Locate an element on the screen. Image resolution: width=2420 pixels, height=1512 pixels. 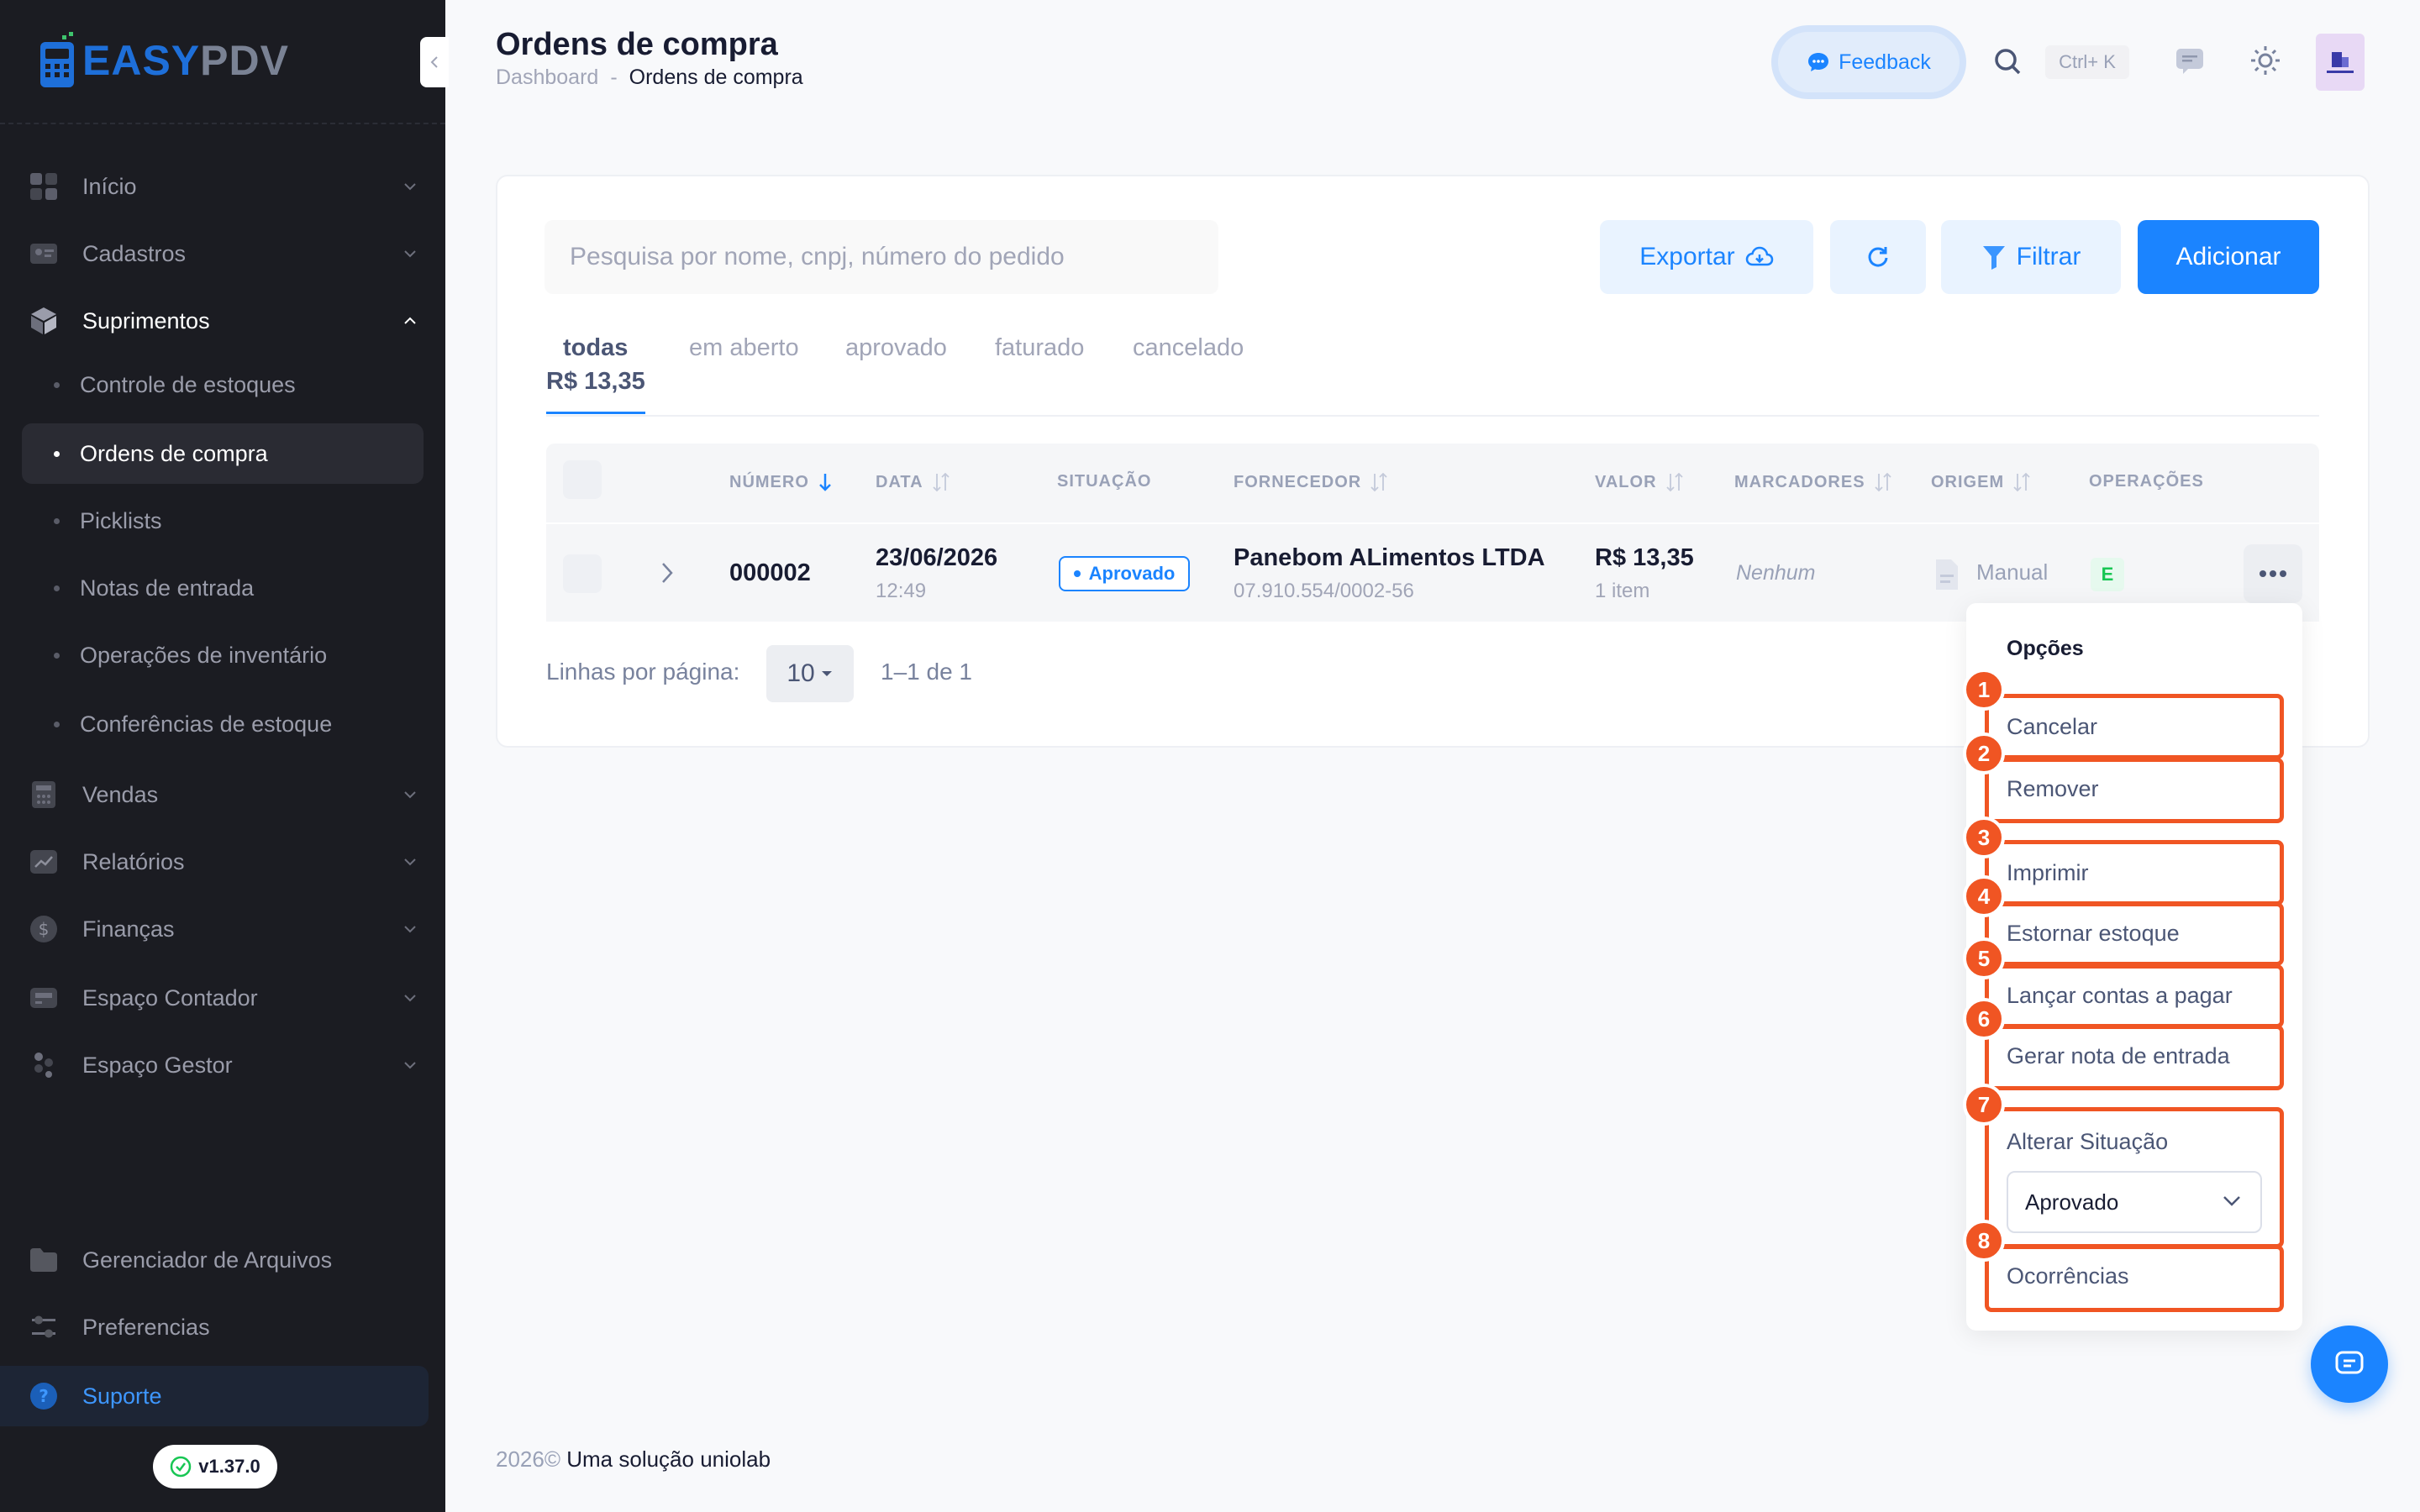
more-horizontal-icon is located at coordinates (2273, 573).